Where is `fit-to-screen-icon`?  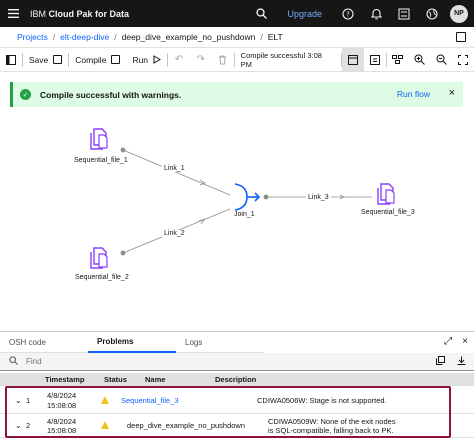 fit-to-screen-icon is located at coordinates (463, 60).